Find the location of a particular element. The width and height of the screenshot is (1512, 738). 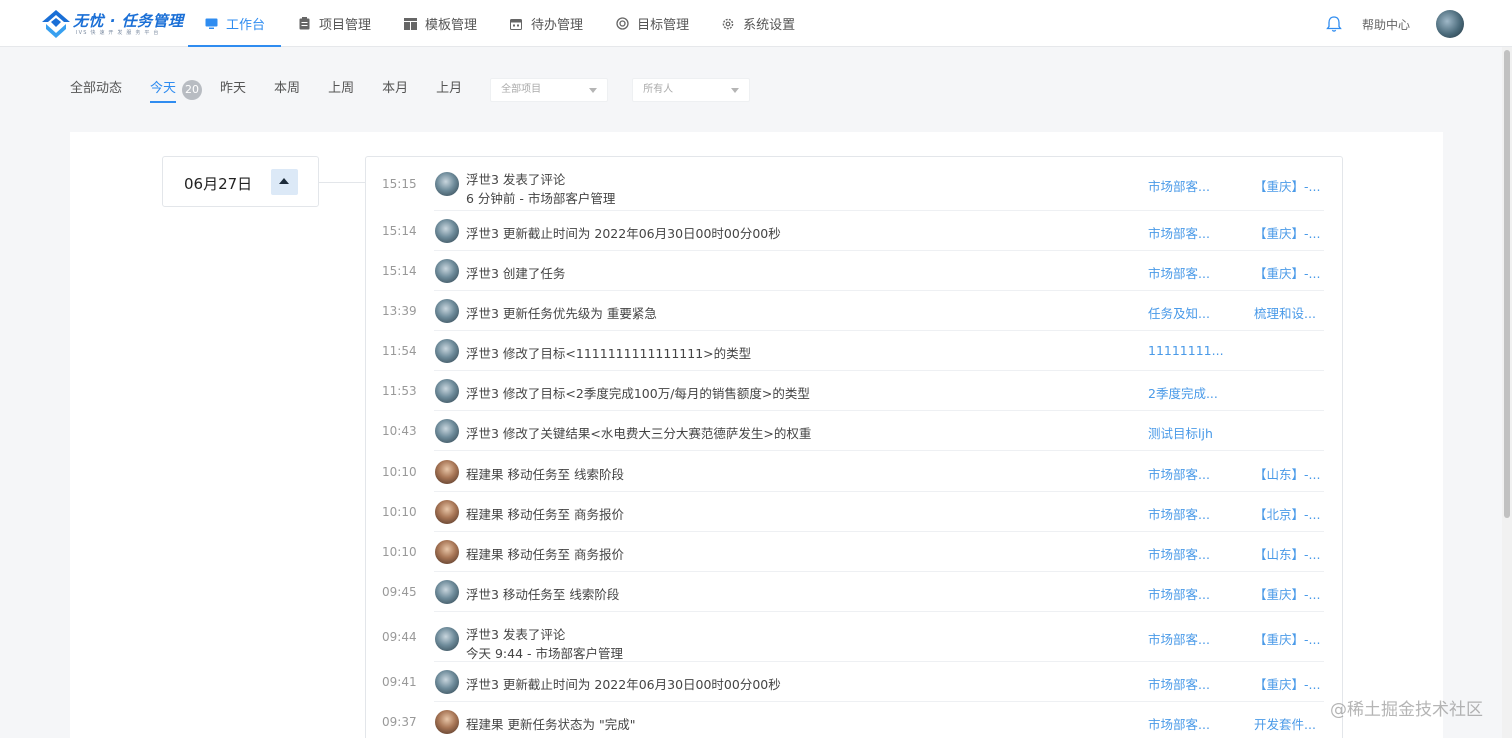

collapse-button is located at coordinates (284, 182).